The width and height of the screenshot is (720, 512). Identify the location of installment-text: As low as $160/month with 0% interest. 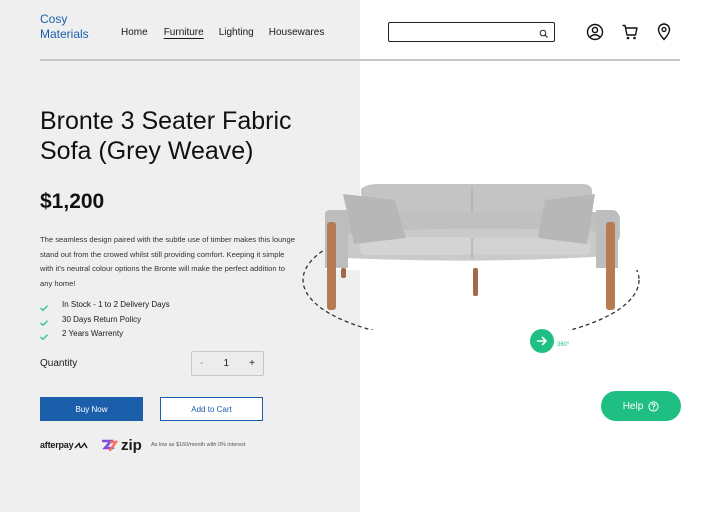
(198, 445).